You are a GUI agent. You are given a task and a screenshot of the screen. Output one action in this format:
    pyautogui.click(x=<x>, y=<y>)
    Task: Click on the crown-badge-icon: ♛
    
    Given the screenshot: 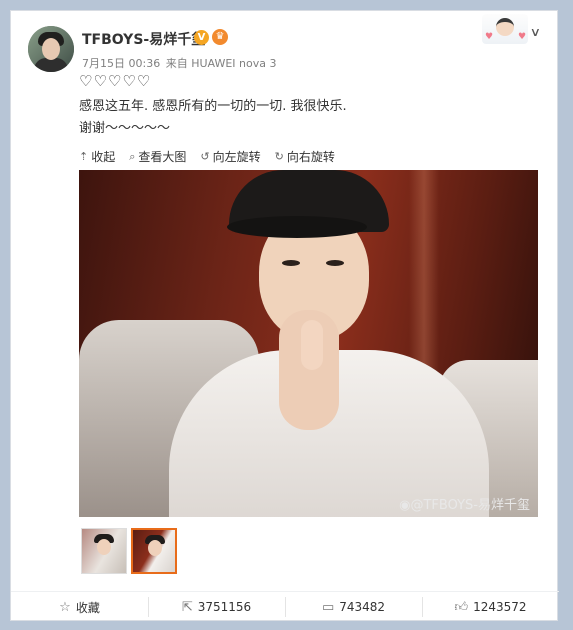 What is the action you would take?
    pyautogui.click(x=220, y=37)
    